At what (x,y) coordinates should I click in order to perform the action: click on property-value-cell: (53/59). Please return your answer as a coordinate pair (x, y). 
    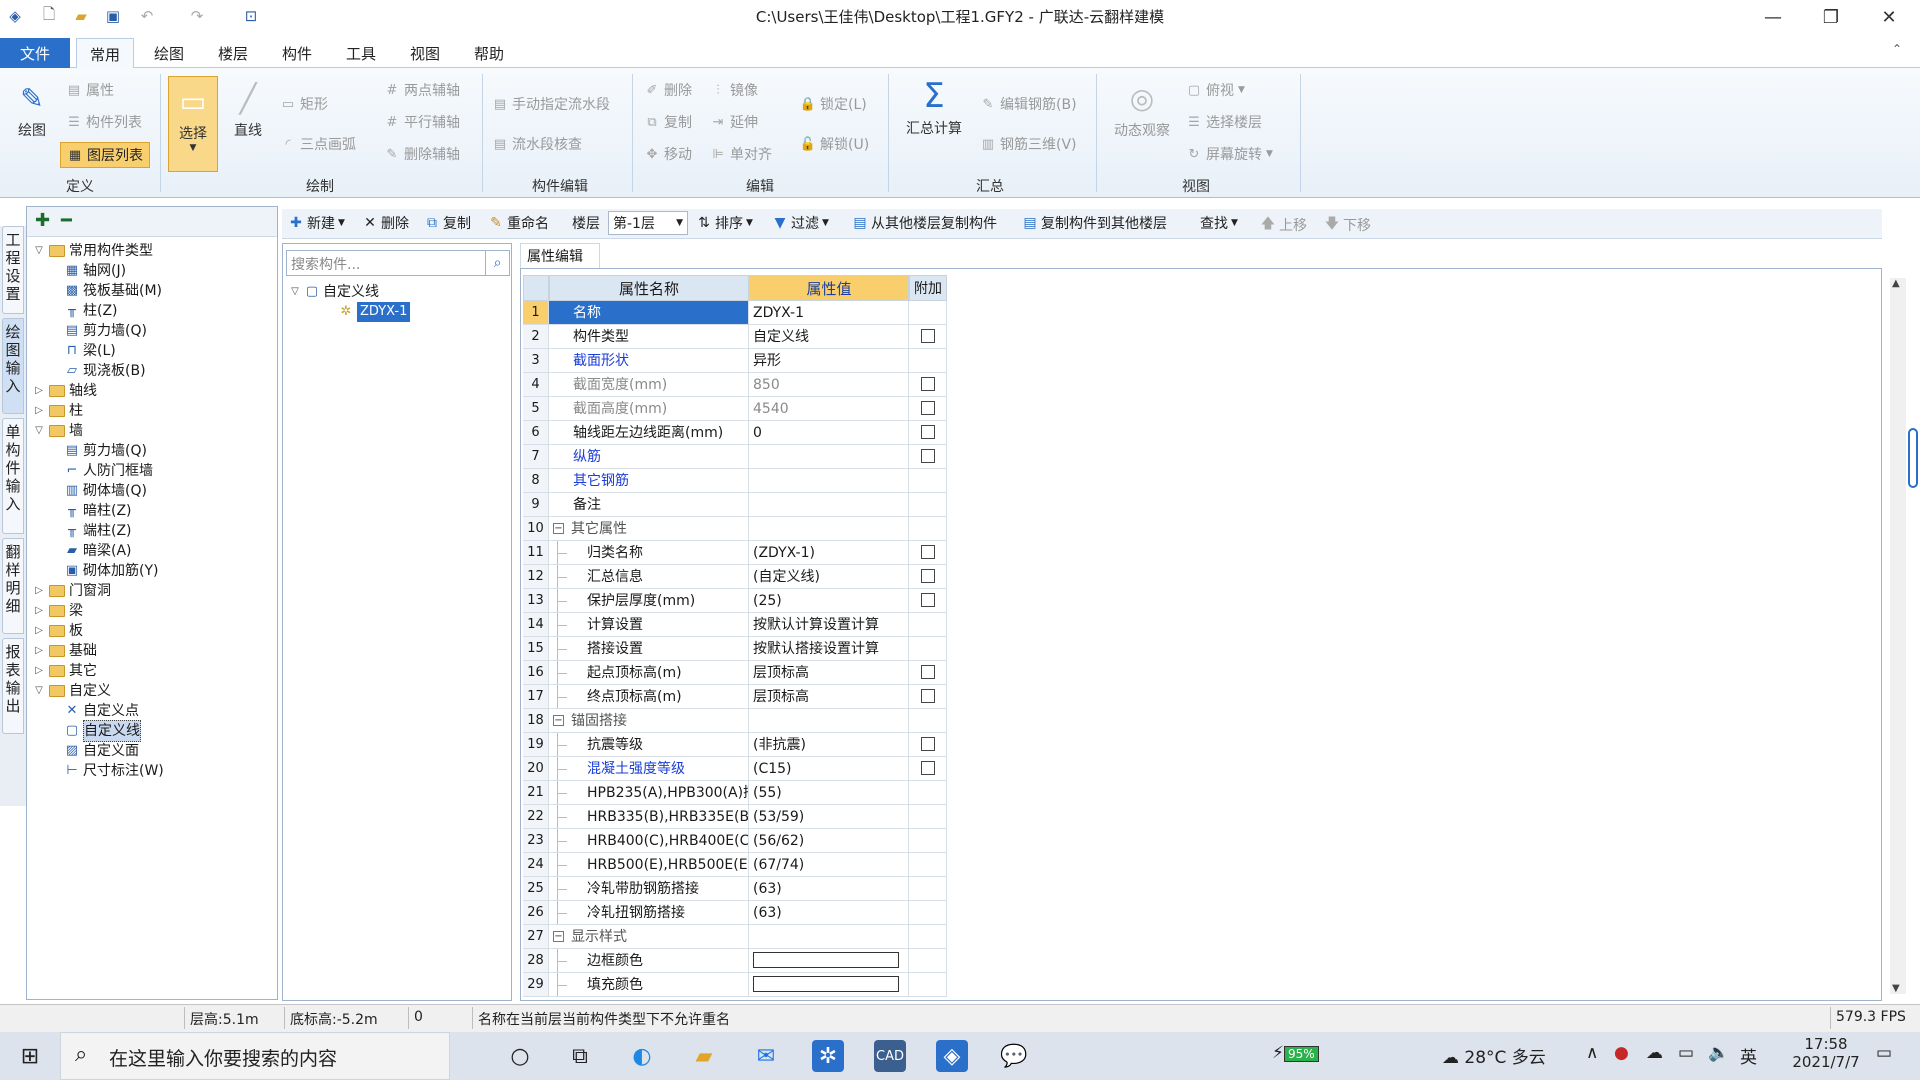
    Looking at the image, I should click on (829, 817).